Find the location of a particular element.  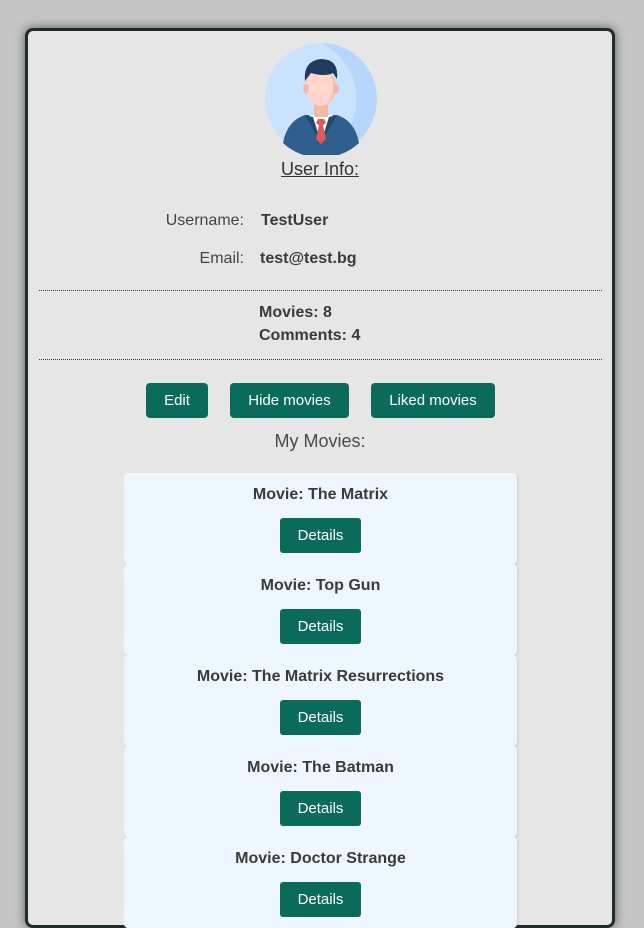

movie-card: Movie: The Matrix Resurrections Details is located at coordinates (320, 700).